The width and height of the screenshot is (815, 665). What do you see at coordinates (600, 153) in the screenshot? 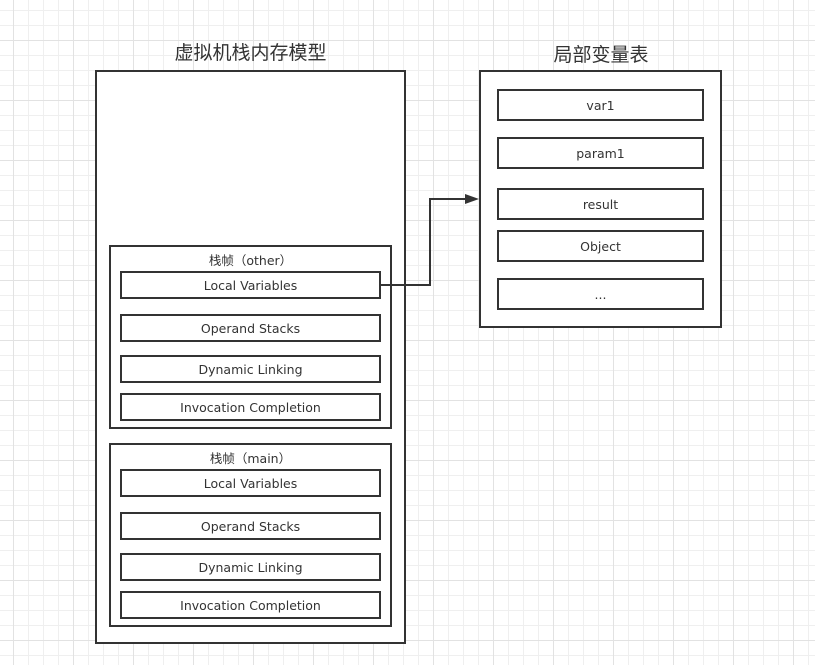
I see `lvt-entry-param1: param1` at bounding box center [600, 153].